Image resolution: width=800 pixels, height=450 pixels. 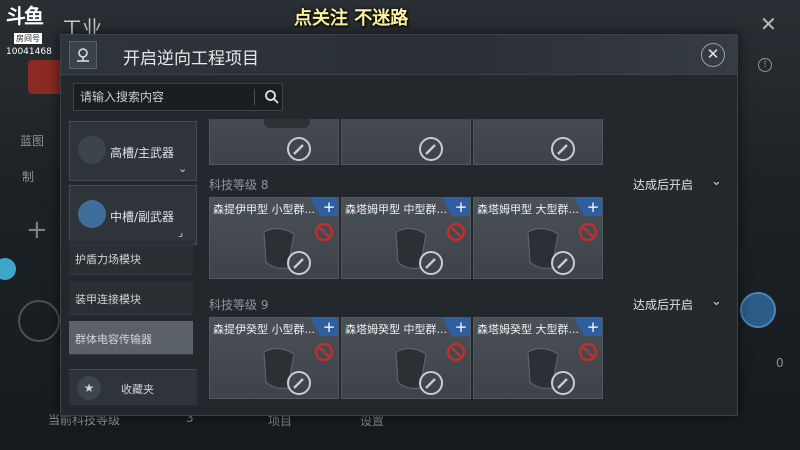 What do you see at coordinates (780, 363) in the screenshot?
I see `background-count: 0` at bounding box center [780, 363].